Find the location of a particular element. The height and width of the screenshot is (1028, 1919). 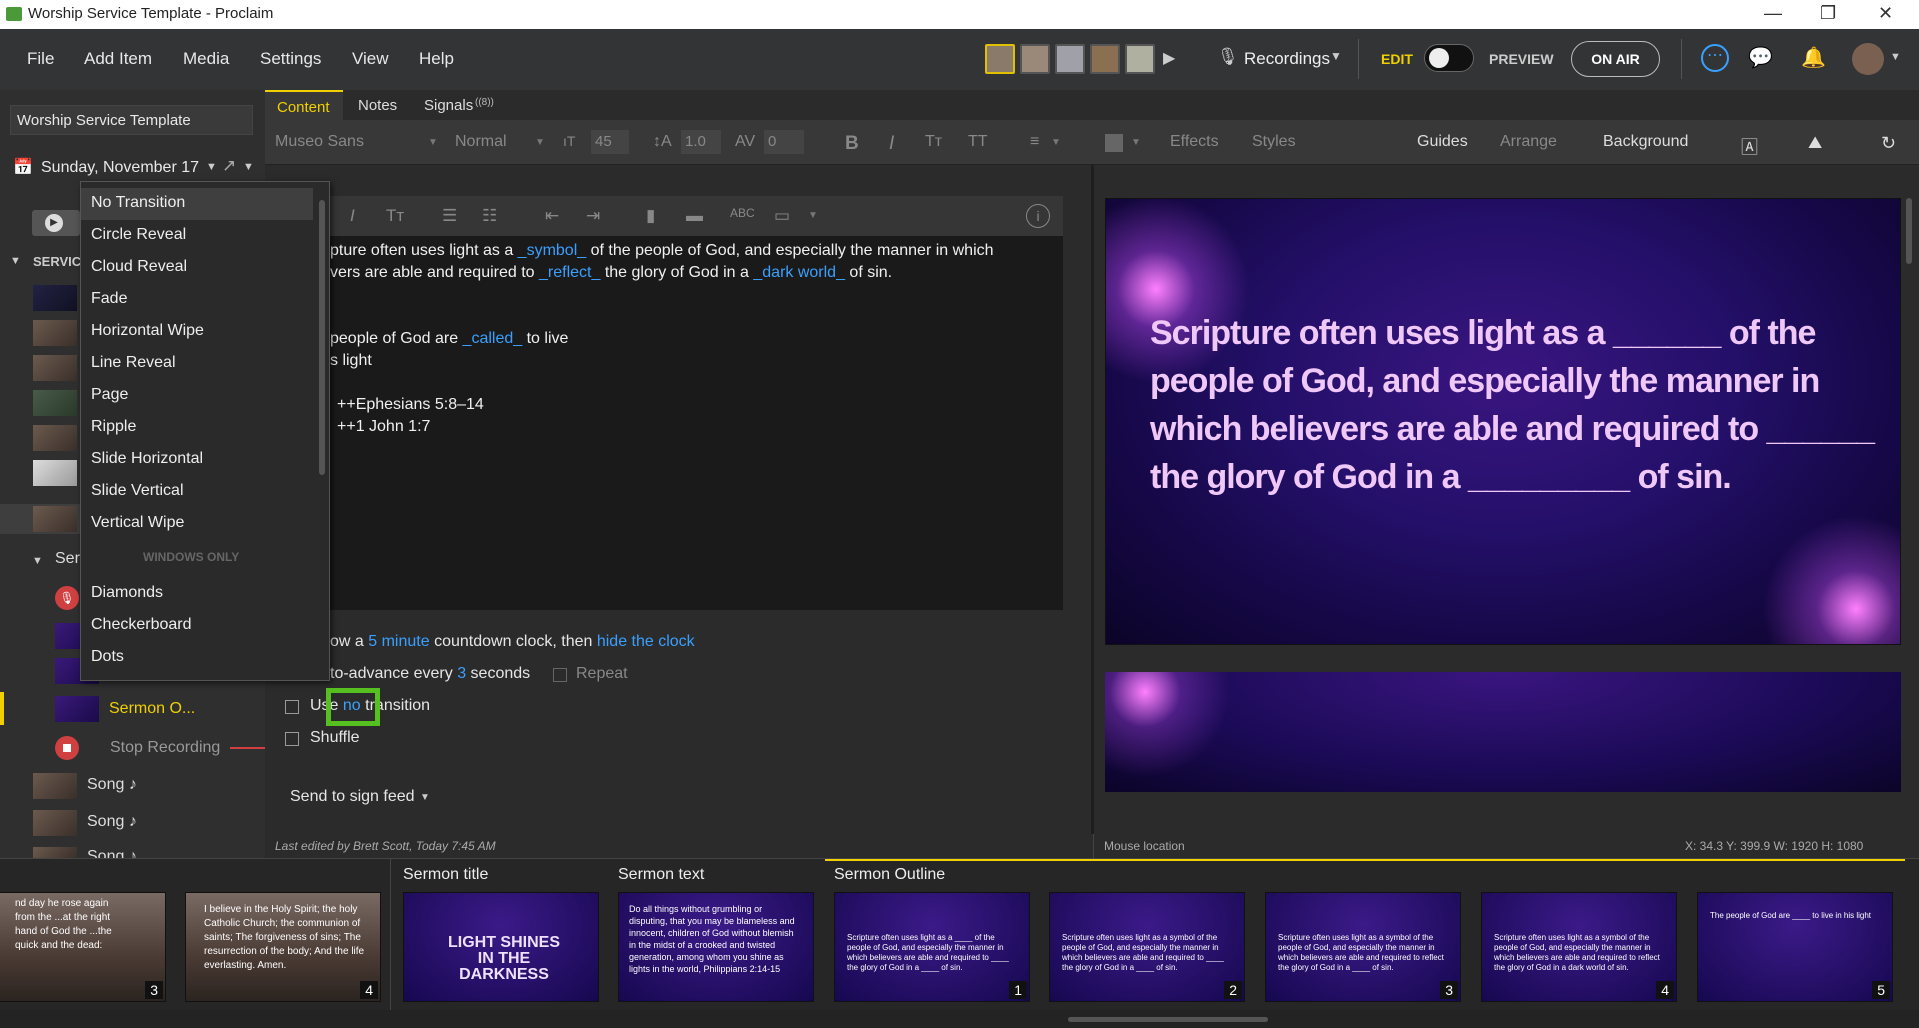

minimize-button: — is located at coordinates (1773, 13).